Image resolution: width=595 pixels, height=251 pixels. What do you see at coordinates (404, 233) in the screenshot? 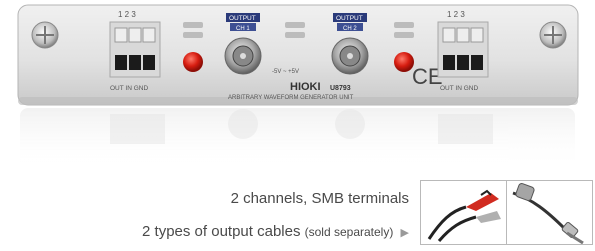
I see `arrow-right-icon: ▶` at bounding box center [404, 233].